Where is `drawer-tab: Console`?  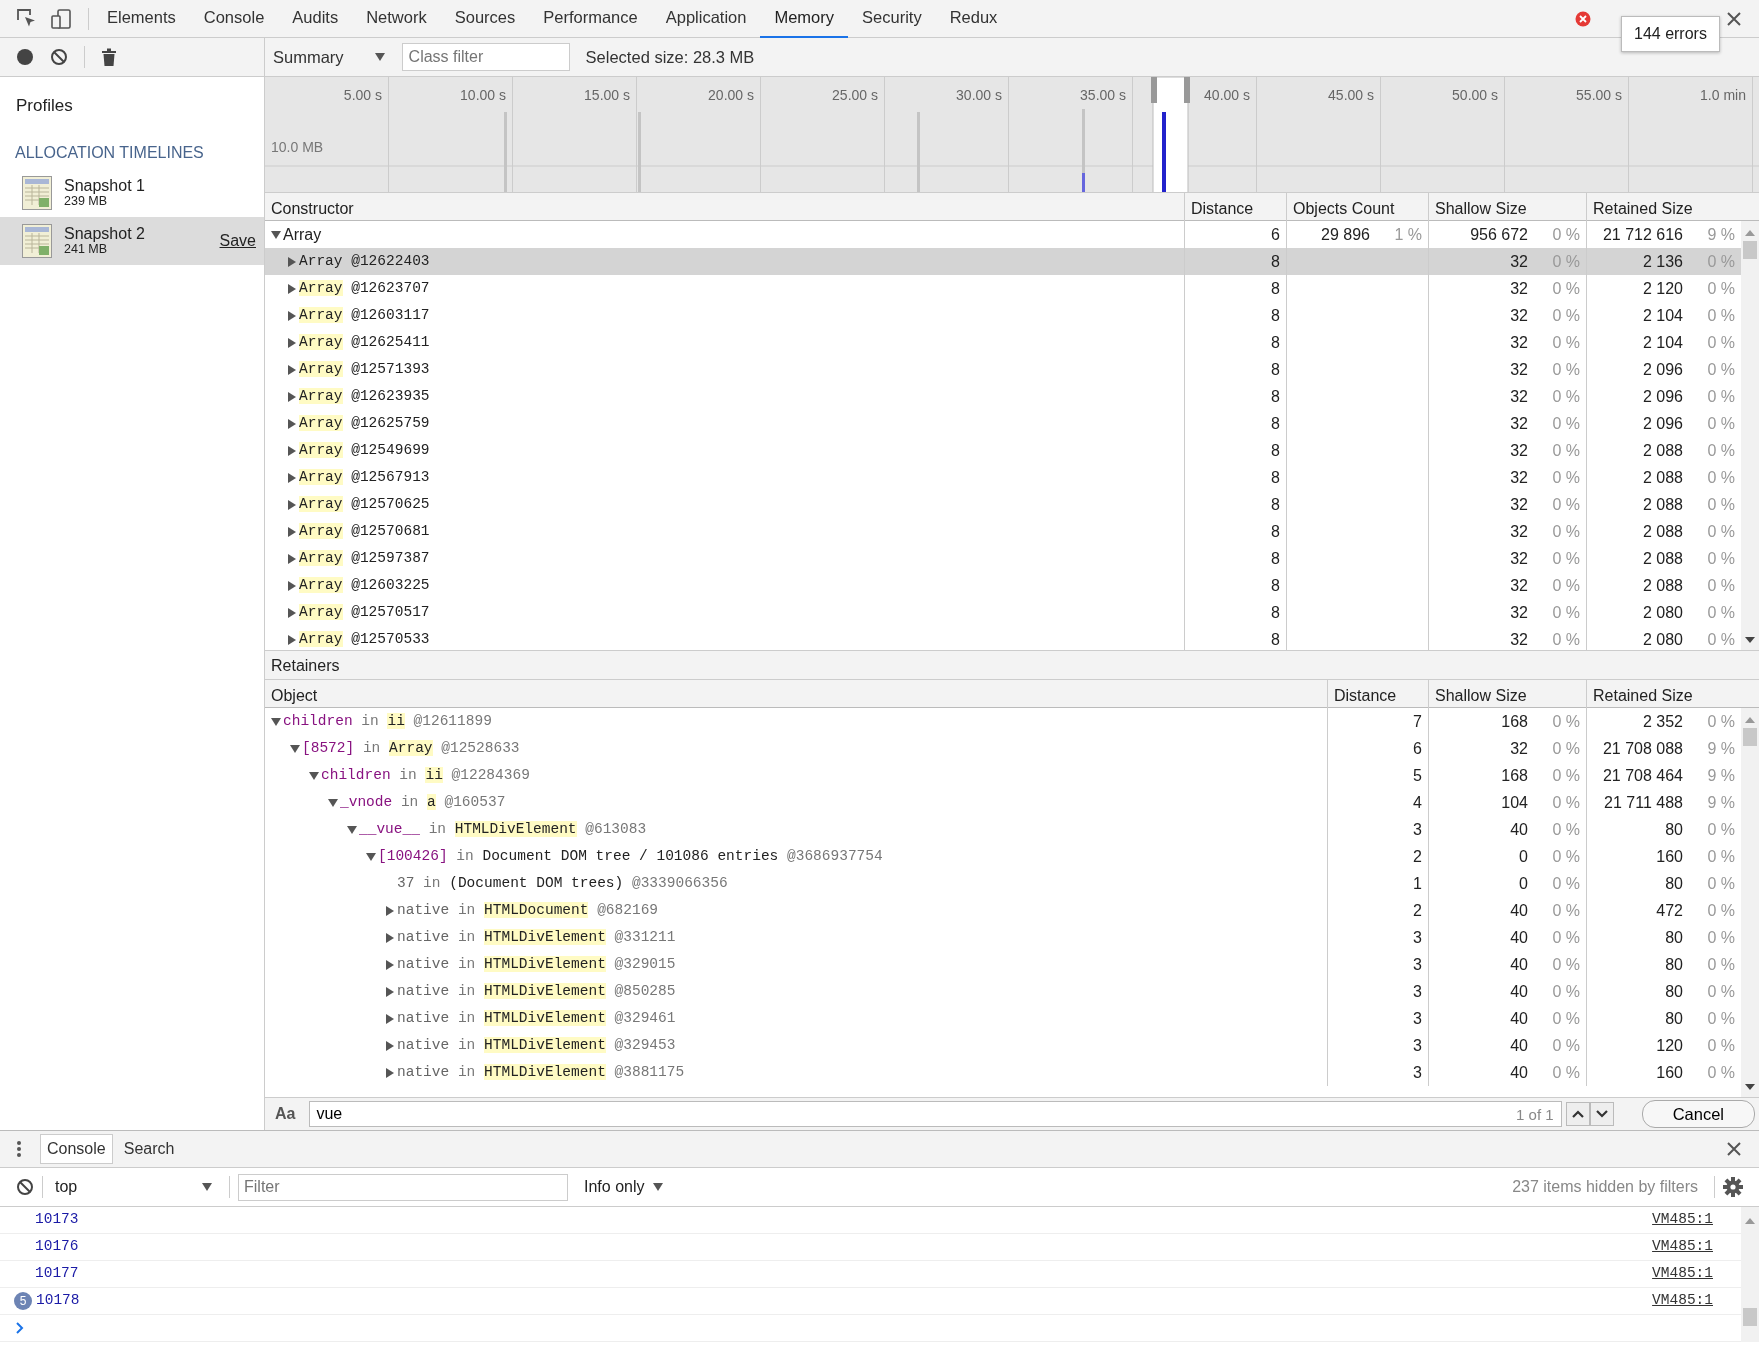
drawer-tab: Console is located at coordinates (76, 1149).